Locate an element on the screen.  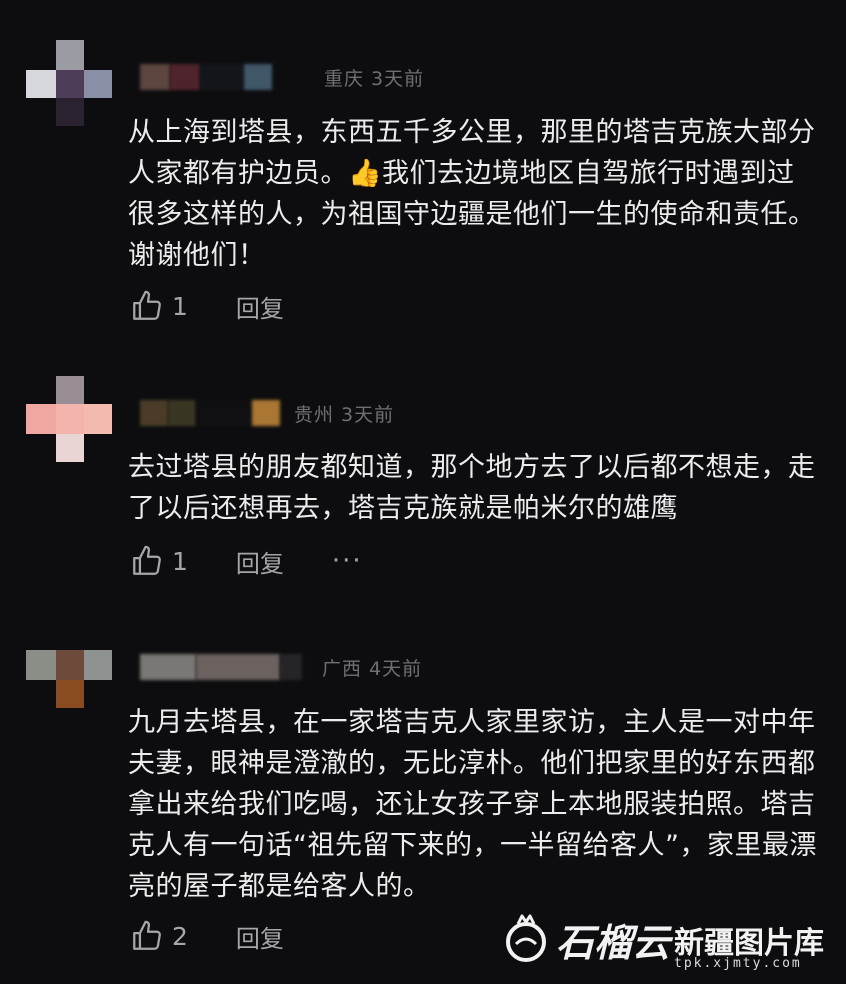
more-options-button: ··· is located at coordinates (347, 561).